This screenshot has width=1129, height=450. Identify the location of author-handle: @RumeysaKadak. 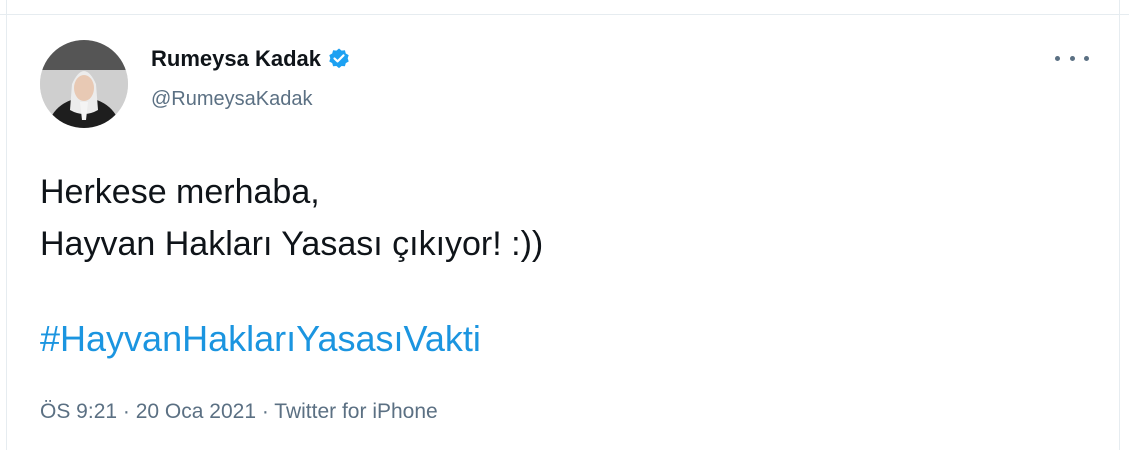
(231, 99).